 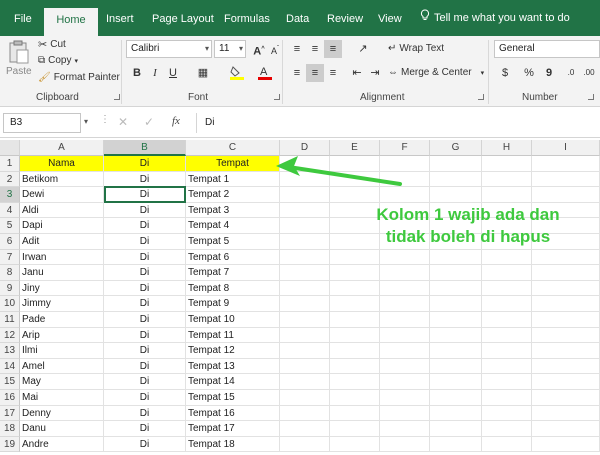 What do you see at coordinates (456, 351) in the screenshot?
I see `cell-g13` at bounding box center [456, 351].